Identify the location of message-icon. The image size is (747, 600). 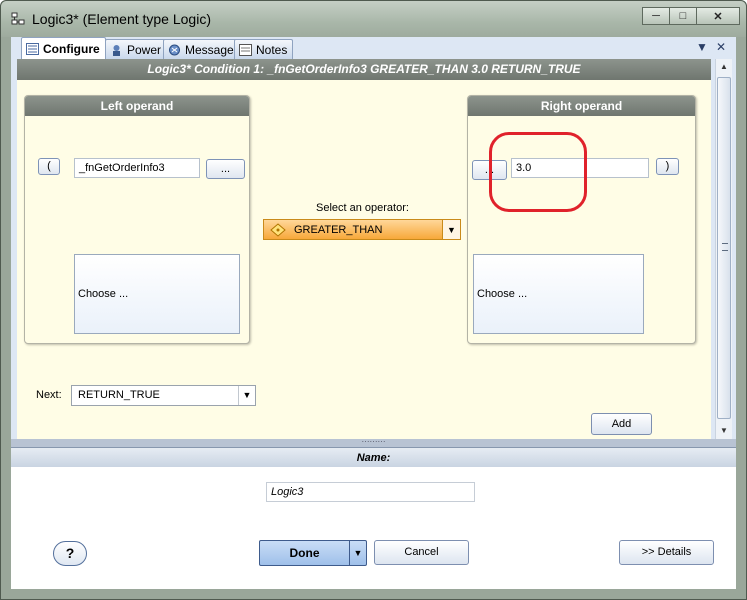
(174, 49).